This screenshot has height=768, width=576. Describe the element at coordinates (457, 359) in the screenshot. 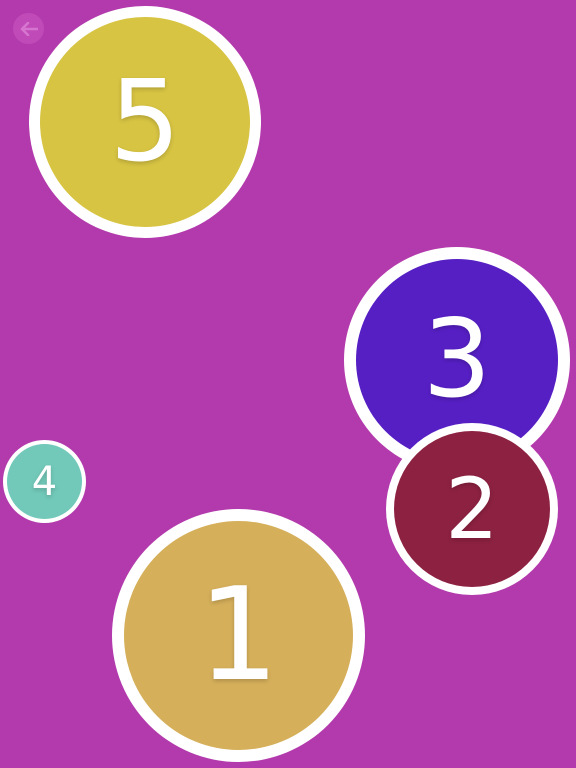

I see `bubble-3-number: 3` at that location.